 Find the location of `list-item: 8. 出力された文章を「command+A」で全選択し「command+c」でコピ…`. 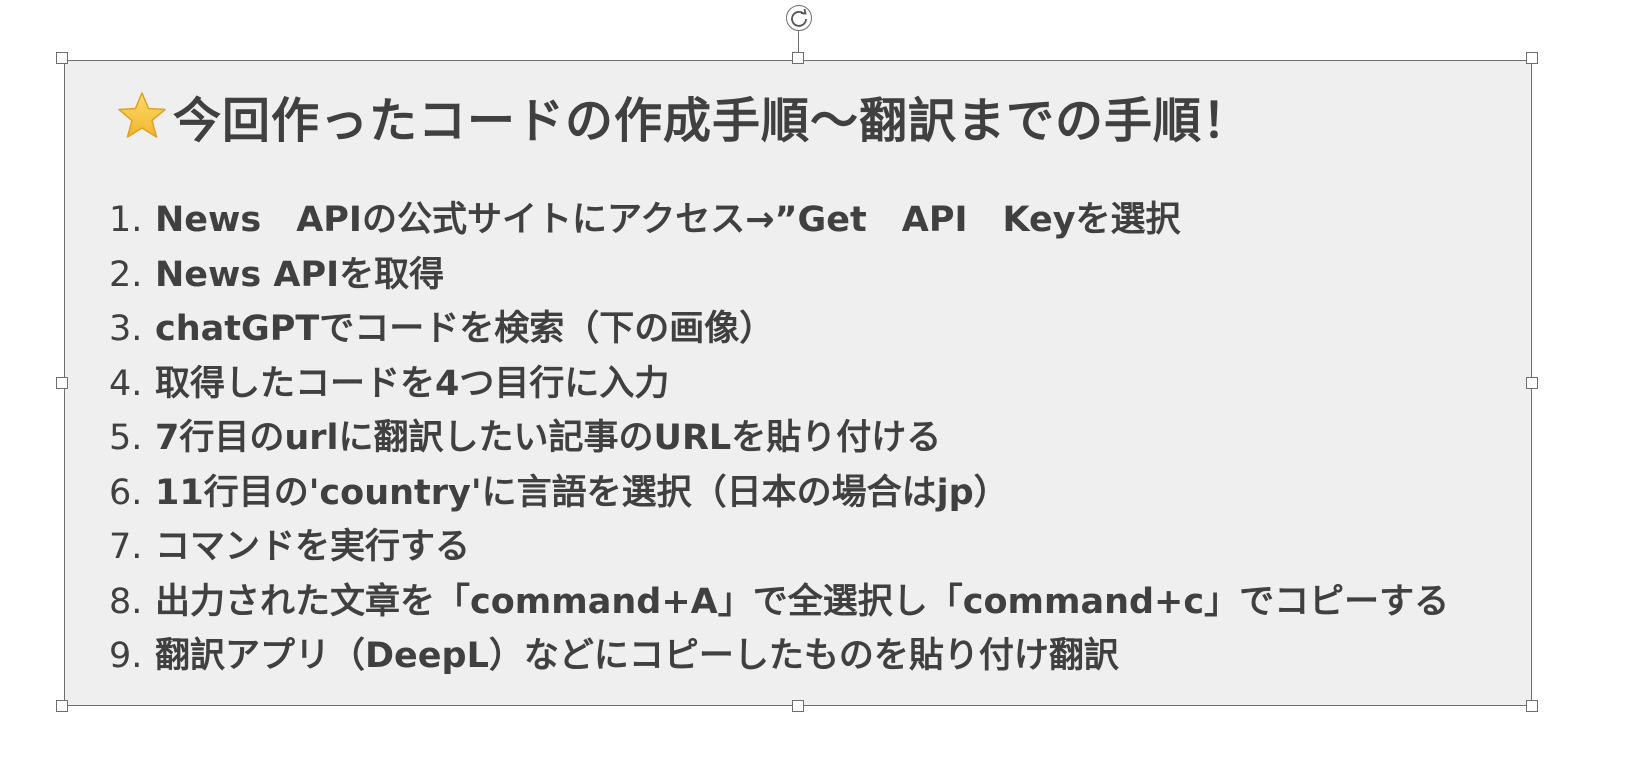

list-item: 8. 出力された文章を「command+A」で全選択し「command+c」でコピ… is located at coordinates (779, 602).